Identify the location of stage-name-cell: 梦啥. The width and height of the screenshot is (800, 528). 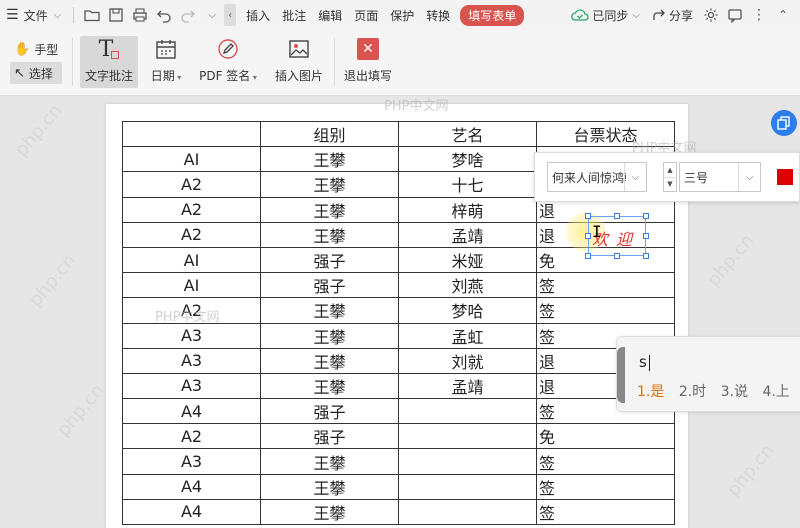
(467, 159).